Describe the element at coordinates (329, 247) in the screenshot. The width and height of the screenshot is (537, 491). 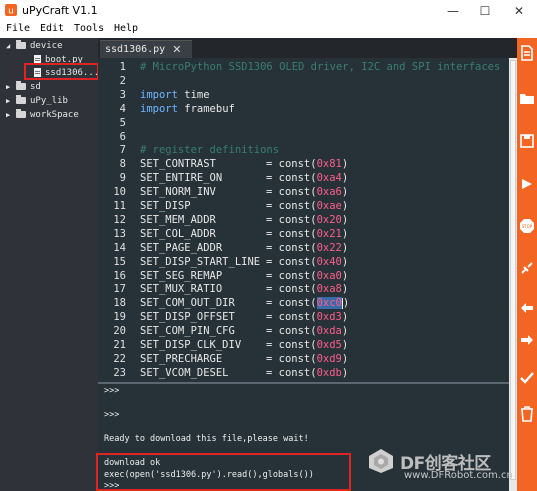
I see `hex-value: 0x22` at that location.